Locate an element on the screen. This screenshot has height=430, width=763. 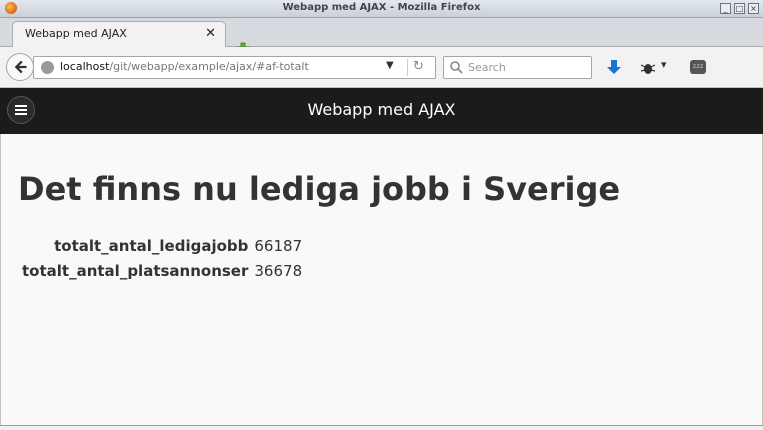
bug-icon is located at coordinates (648, 68).